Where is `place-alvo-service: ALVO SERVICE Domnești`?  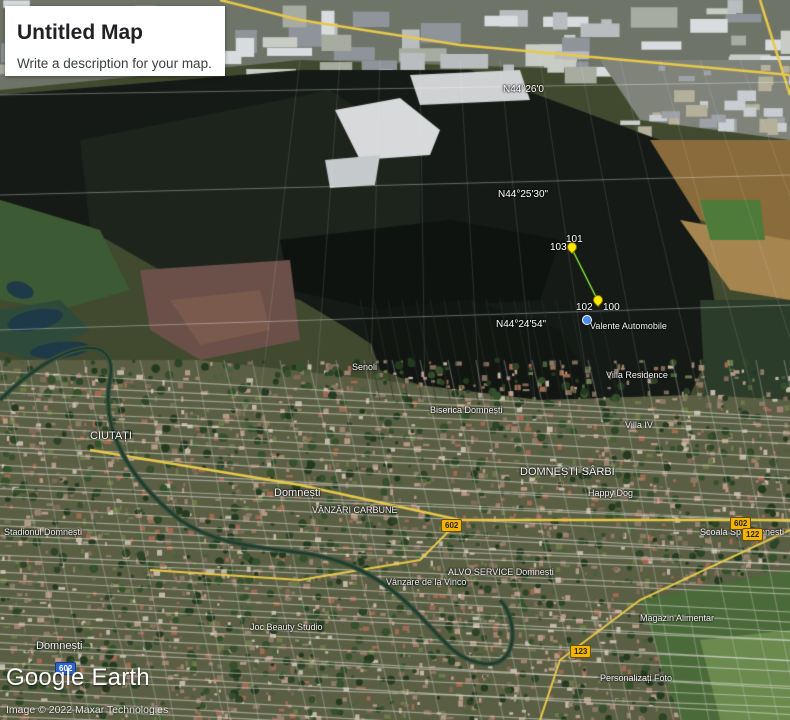
place-alvo-service: ALVO SERVICE Domnești is located at coordinates (501, 572).